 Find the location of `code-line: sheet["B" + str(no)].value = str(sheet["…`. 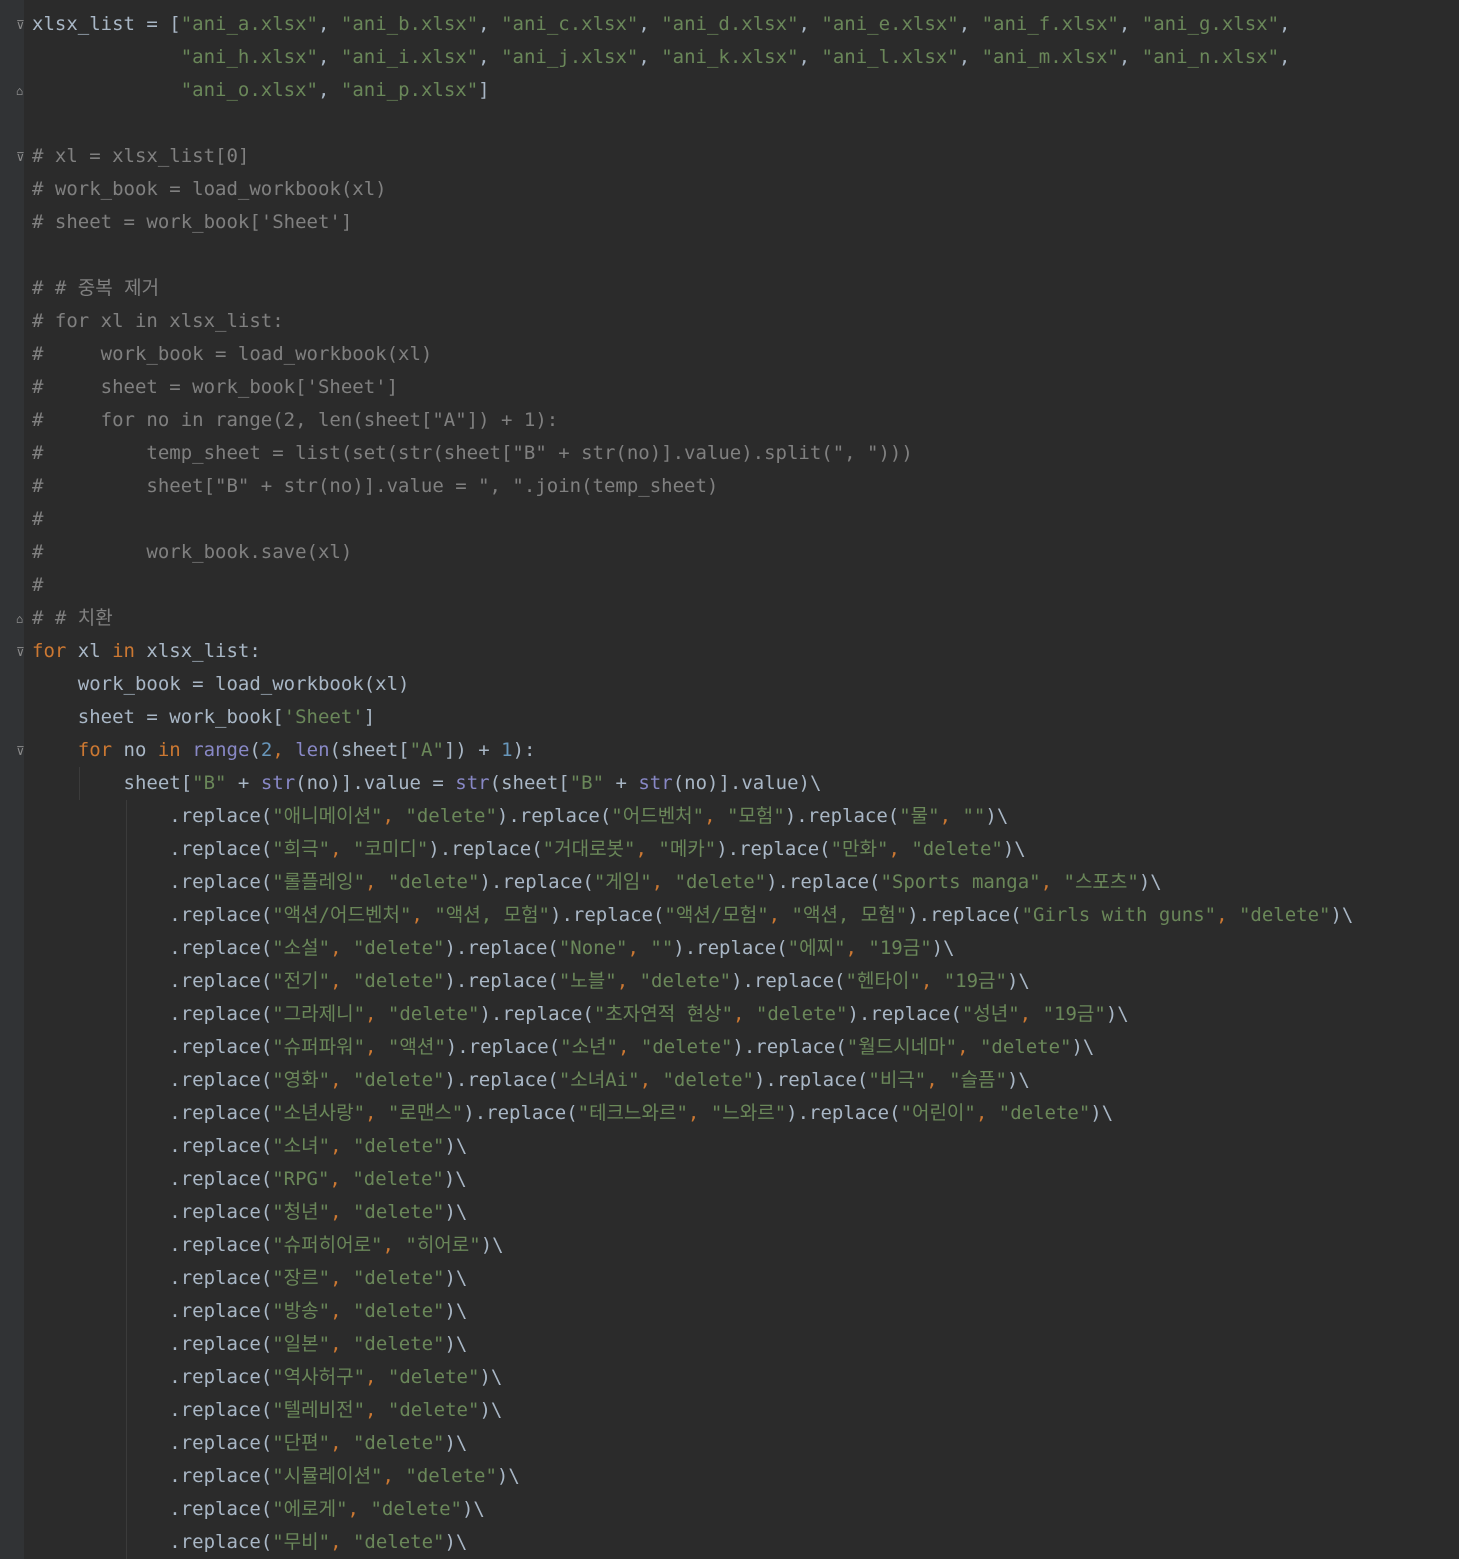

code-line: sheet["B" + str(no)].value = str(sheet["… is located at coordinates (692, 783).